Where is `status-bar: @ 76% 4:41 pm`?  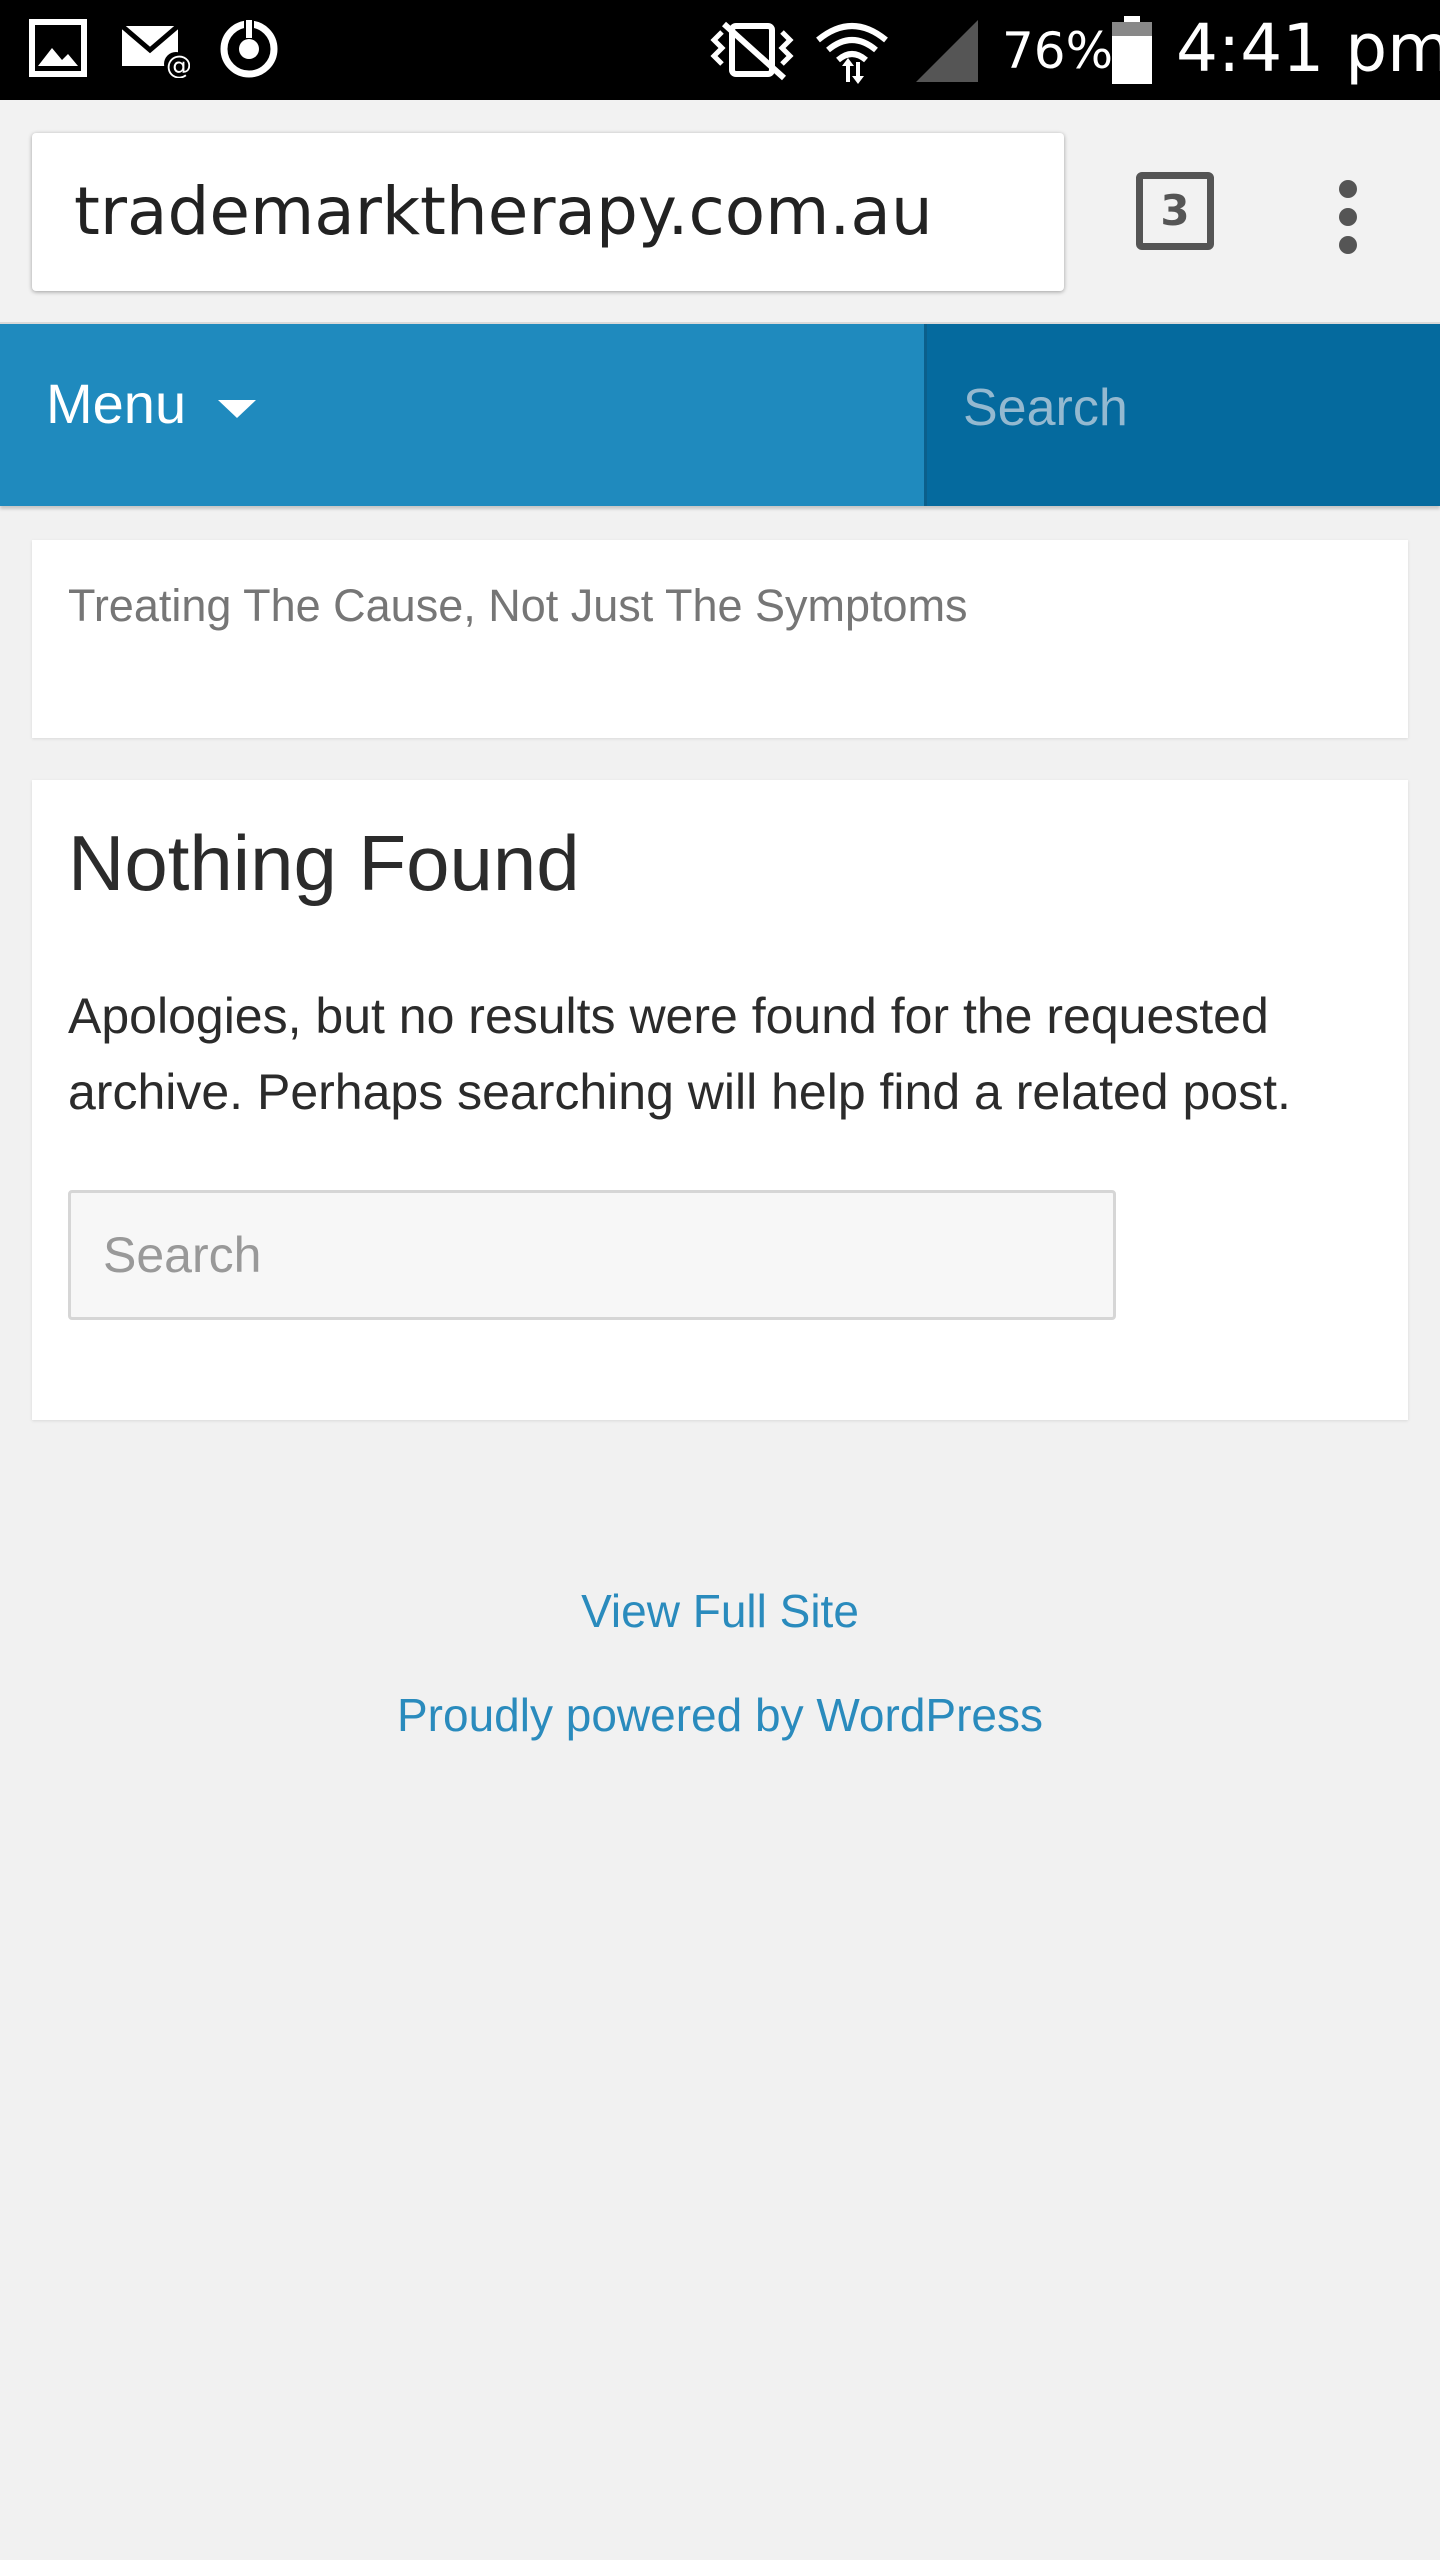
status-bar: @ 76% 4:41 pm is located at coordinates (720, 50).